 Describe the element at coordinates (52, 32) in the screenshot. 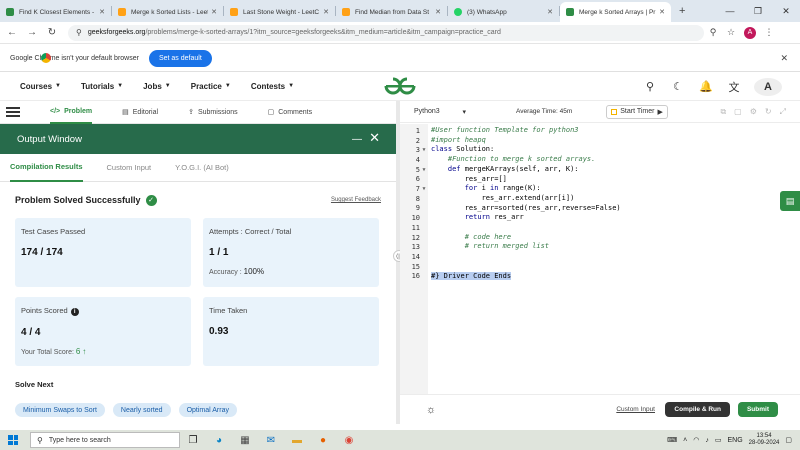

I see `reload-icon: ↻` at that location.